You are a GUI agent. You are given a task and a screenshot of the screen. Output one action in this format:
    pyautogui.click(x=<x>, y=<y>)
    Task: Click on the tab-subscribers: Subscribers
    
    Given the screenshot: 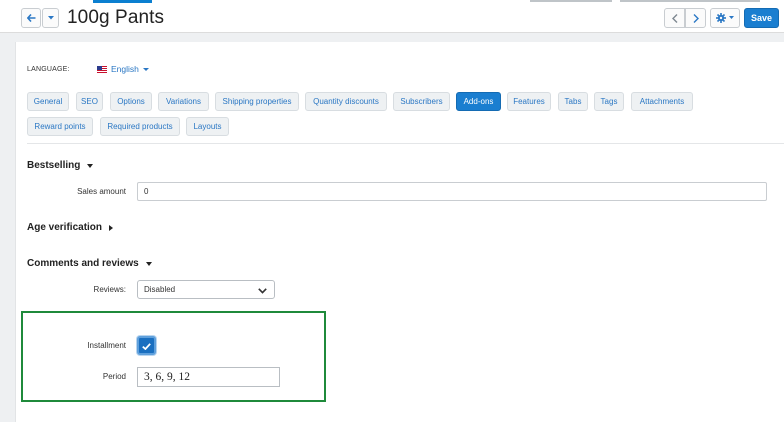 What is the action you would take?
    pyautogui.click(x=421, y=101)
    